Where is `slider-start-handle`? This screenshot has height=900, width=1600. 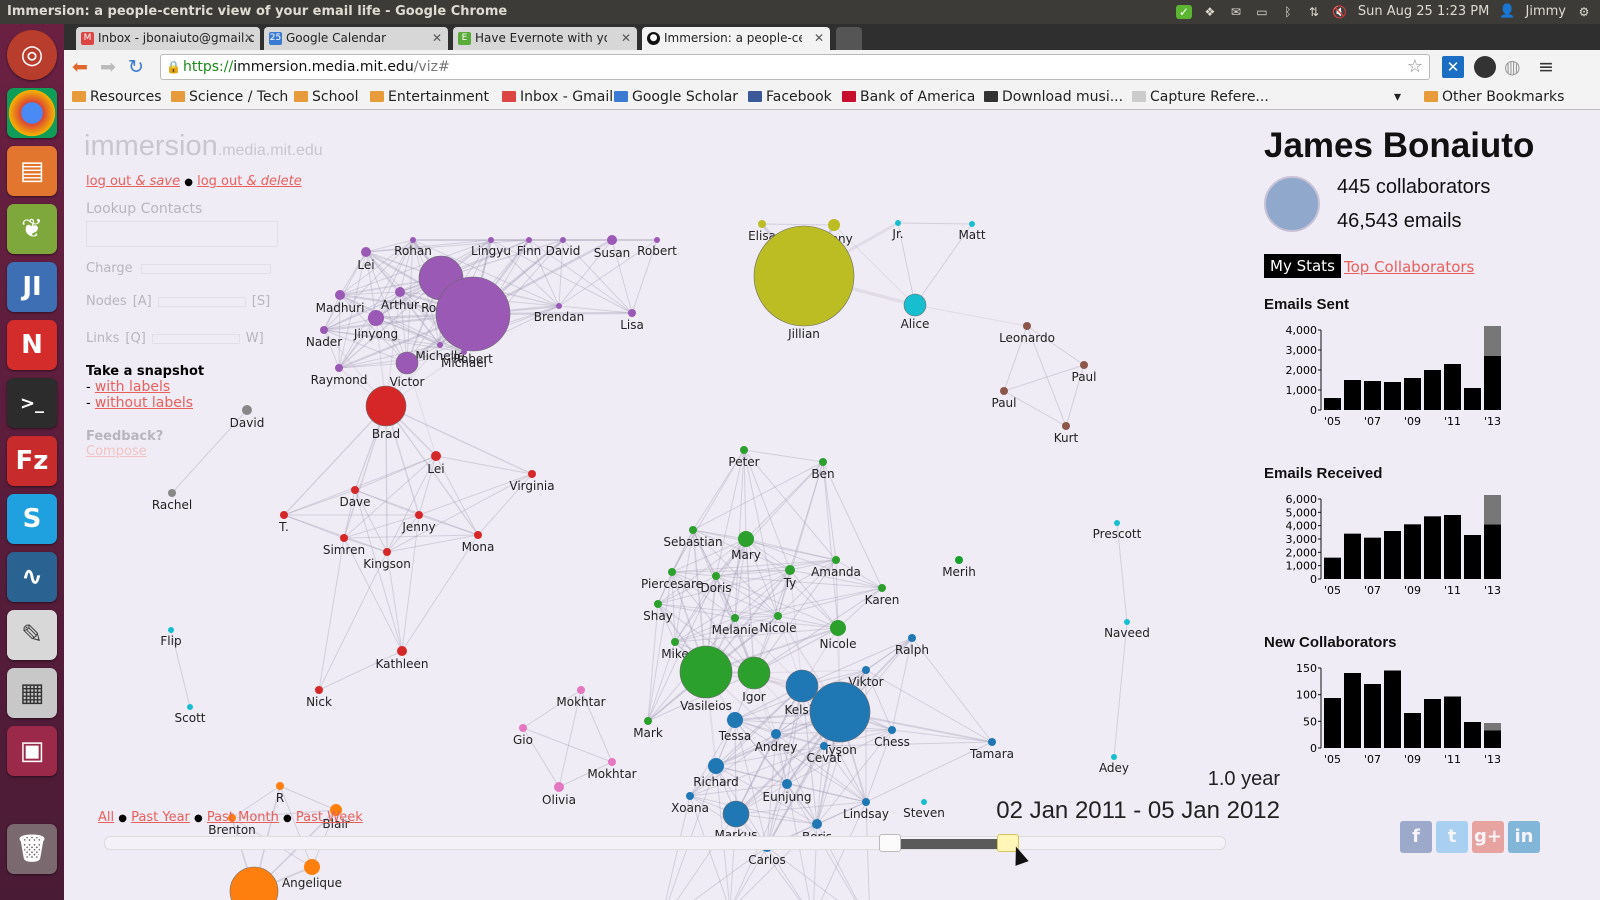
slider-start-handle is located at coordinates (890, 843).